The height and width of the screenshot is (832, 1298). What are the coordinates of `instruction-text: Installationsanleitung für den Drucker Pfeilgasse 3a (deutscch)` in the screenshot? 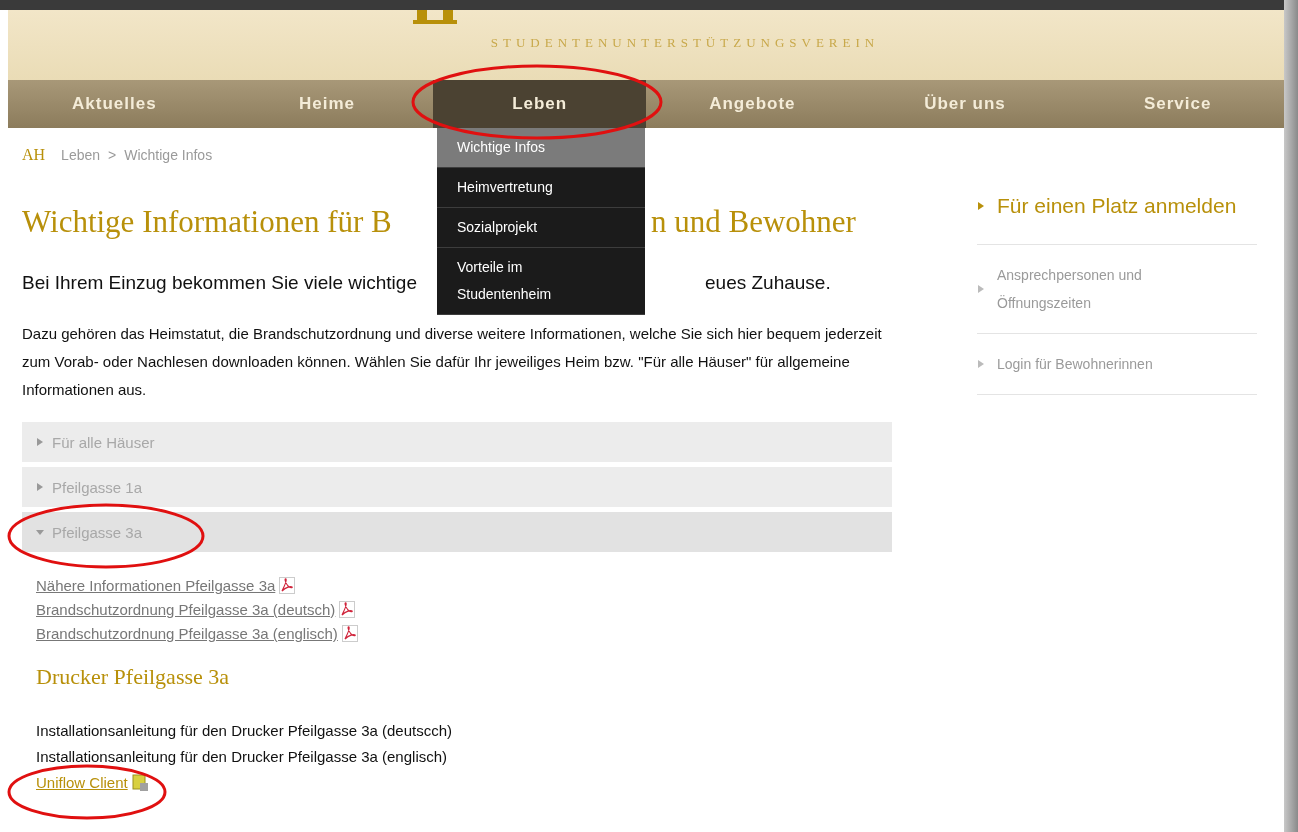 It's located at (244, 731).